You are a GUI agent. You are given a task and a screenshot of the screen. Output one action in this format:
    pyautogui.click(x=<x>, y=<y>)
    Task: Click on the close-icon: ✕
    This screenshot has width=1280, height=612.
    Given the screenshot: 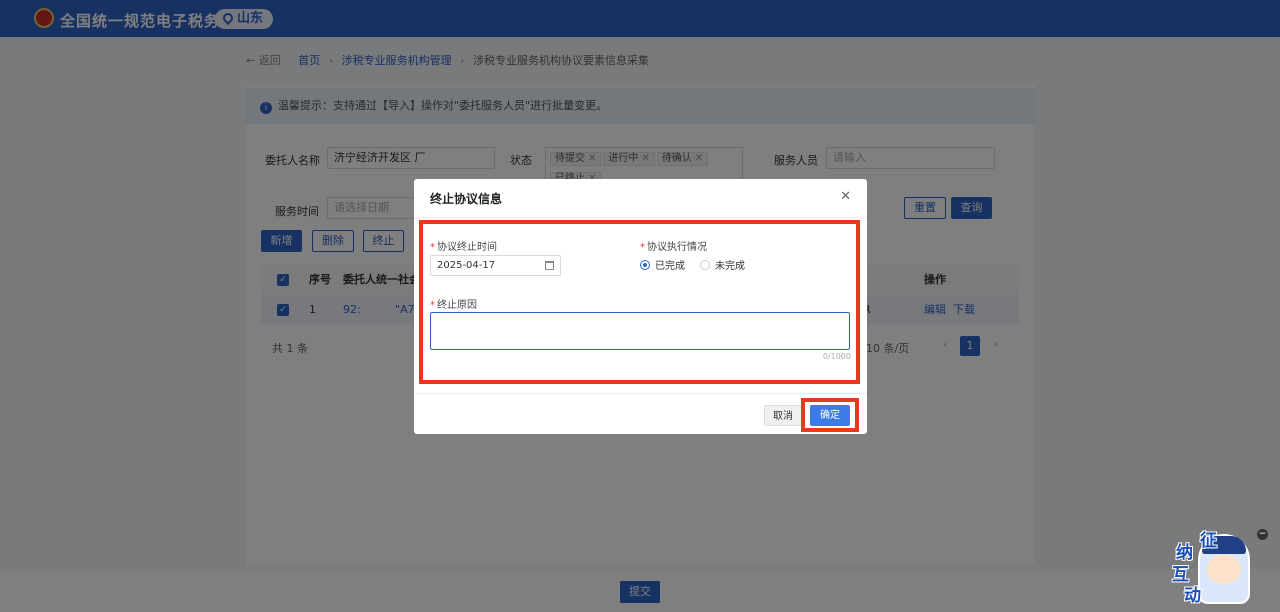 What is the action you would take?
    pyautogui.click(x=845, y=196)
    